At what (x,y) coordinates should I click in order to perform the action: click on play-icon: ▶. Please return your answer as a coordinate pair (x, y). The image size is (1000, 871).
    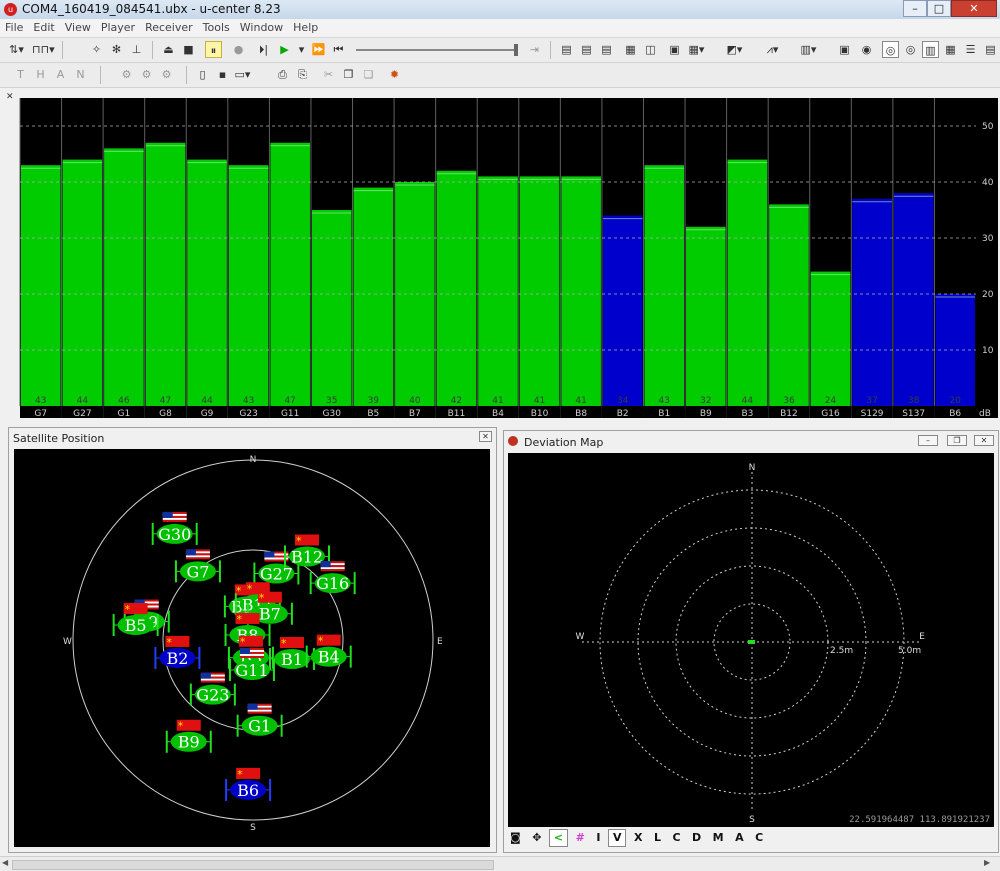
    Looking at the image, I should click on (284, 49).